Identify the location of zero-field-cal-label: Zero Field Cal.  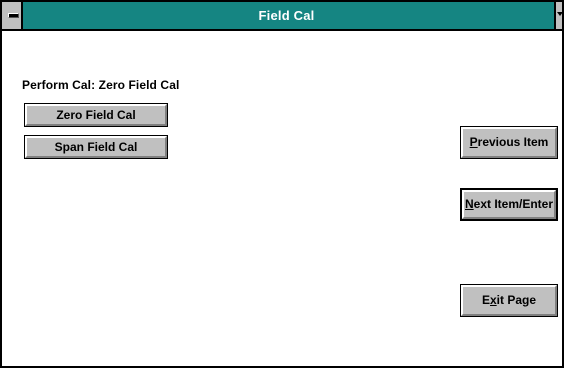
(96, 115).